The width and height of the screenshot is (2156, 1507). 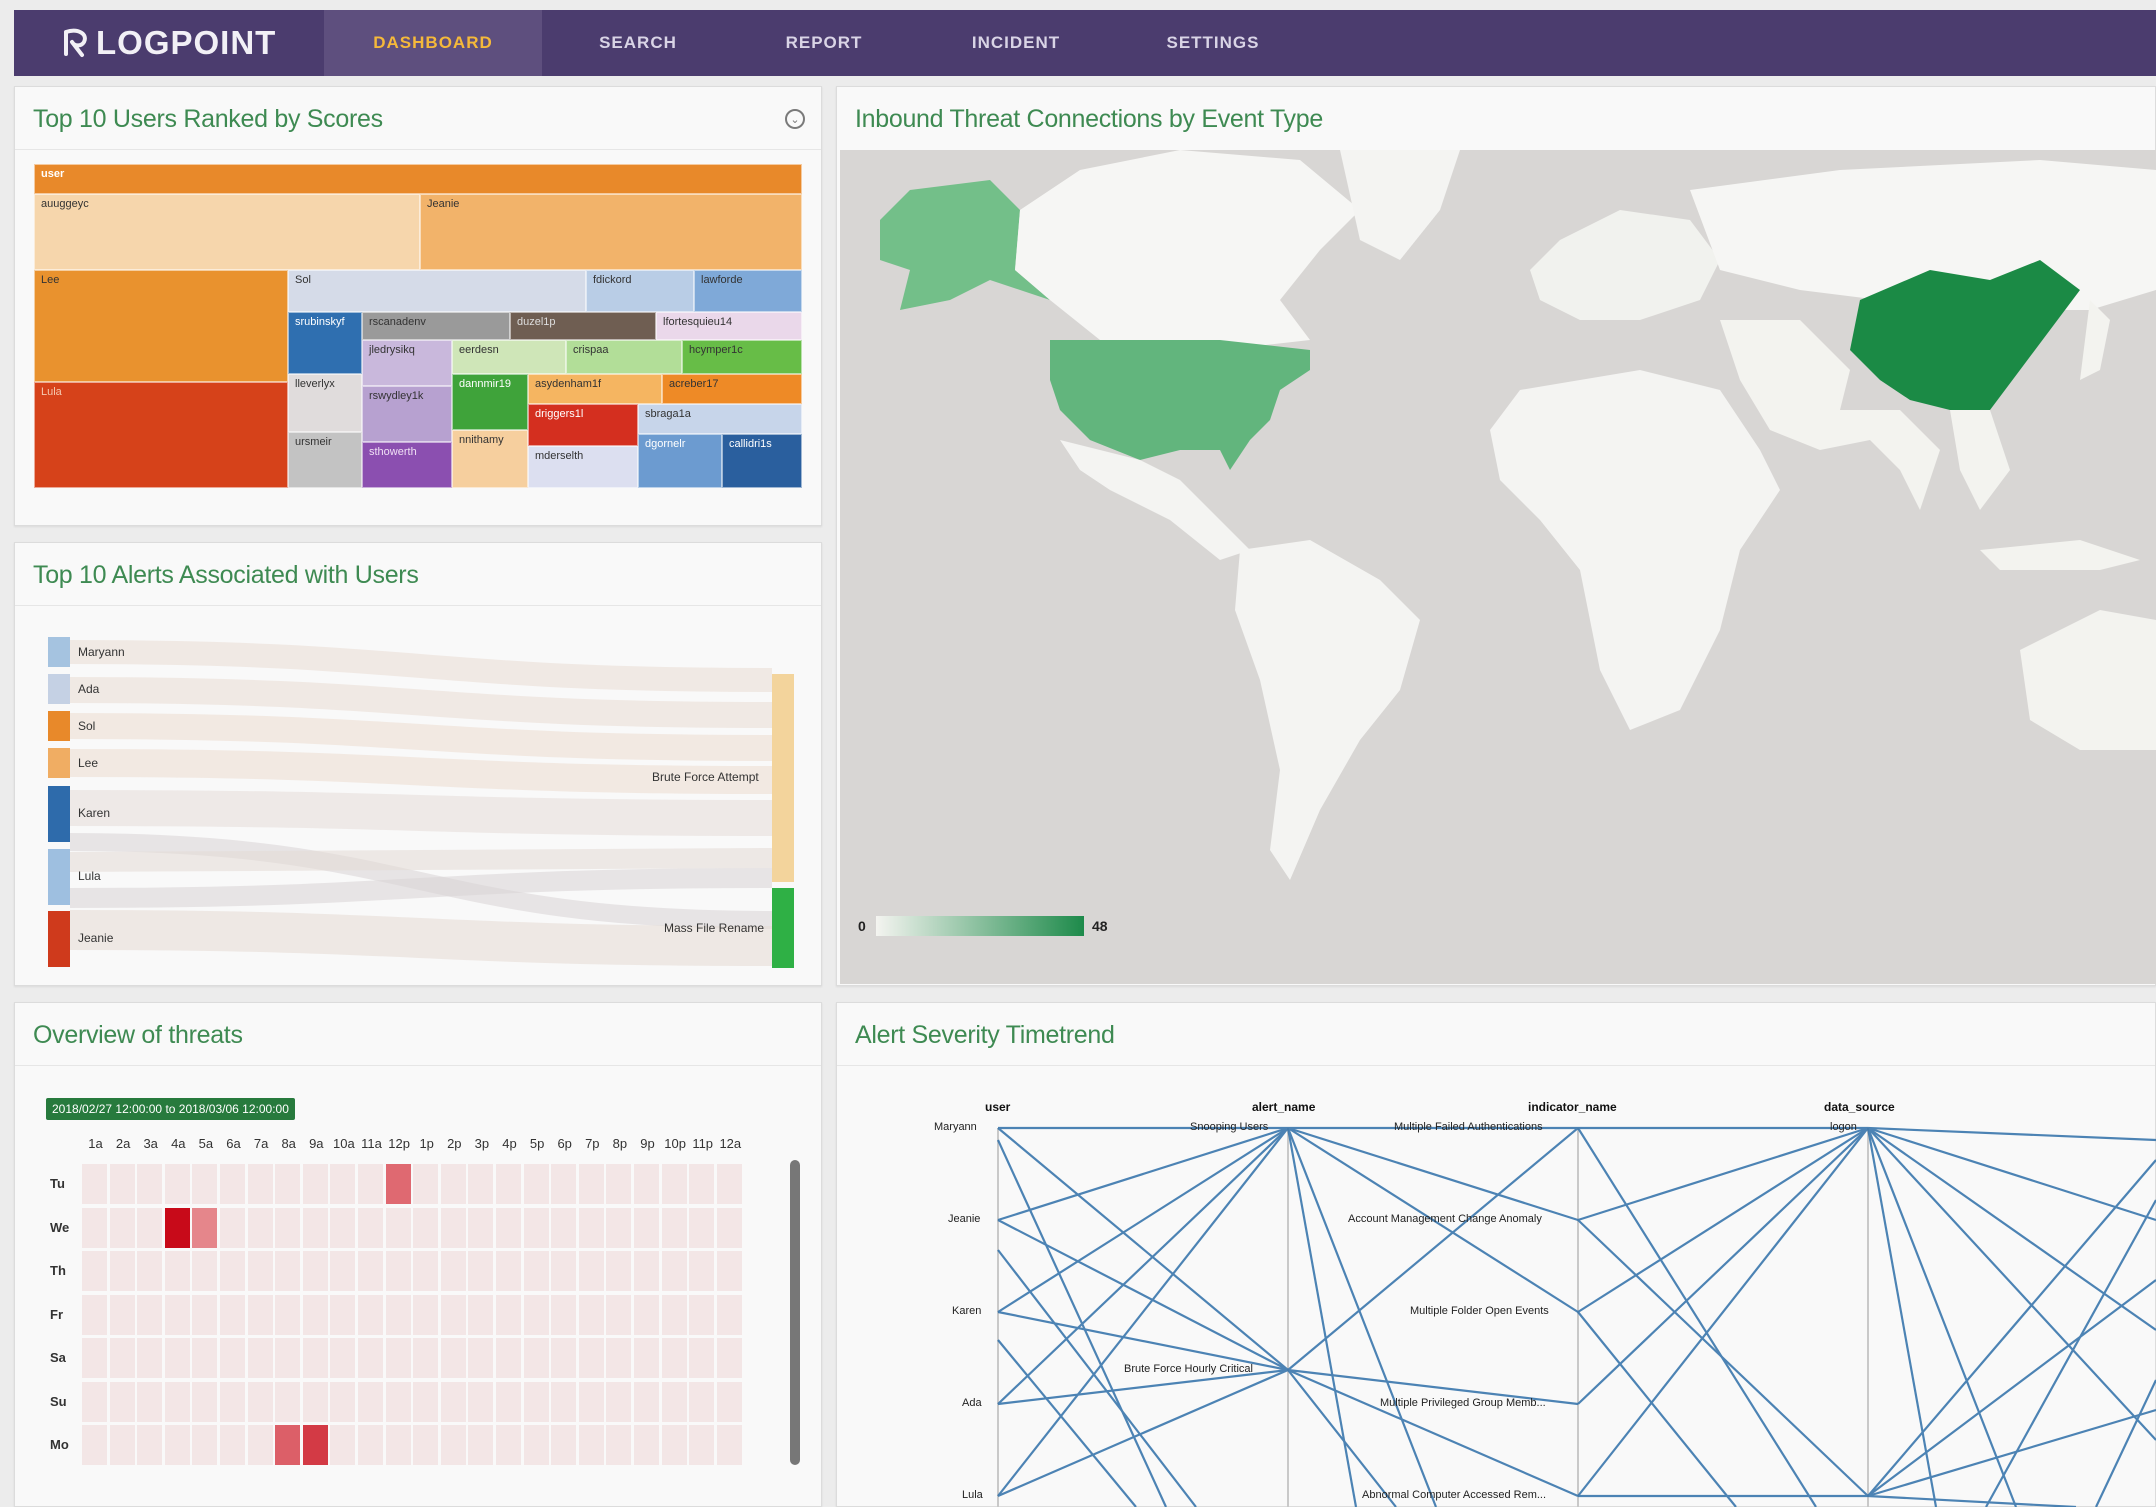 What do you see at coordinates (795, 1312) in the screenshot?
I see `heatmap-scrollbar` at bounding box center [795, 1312].